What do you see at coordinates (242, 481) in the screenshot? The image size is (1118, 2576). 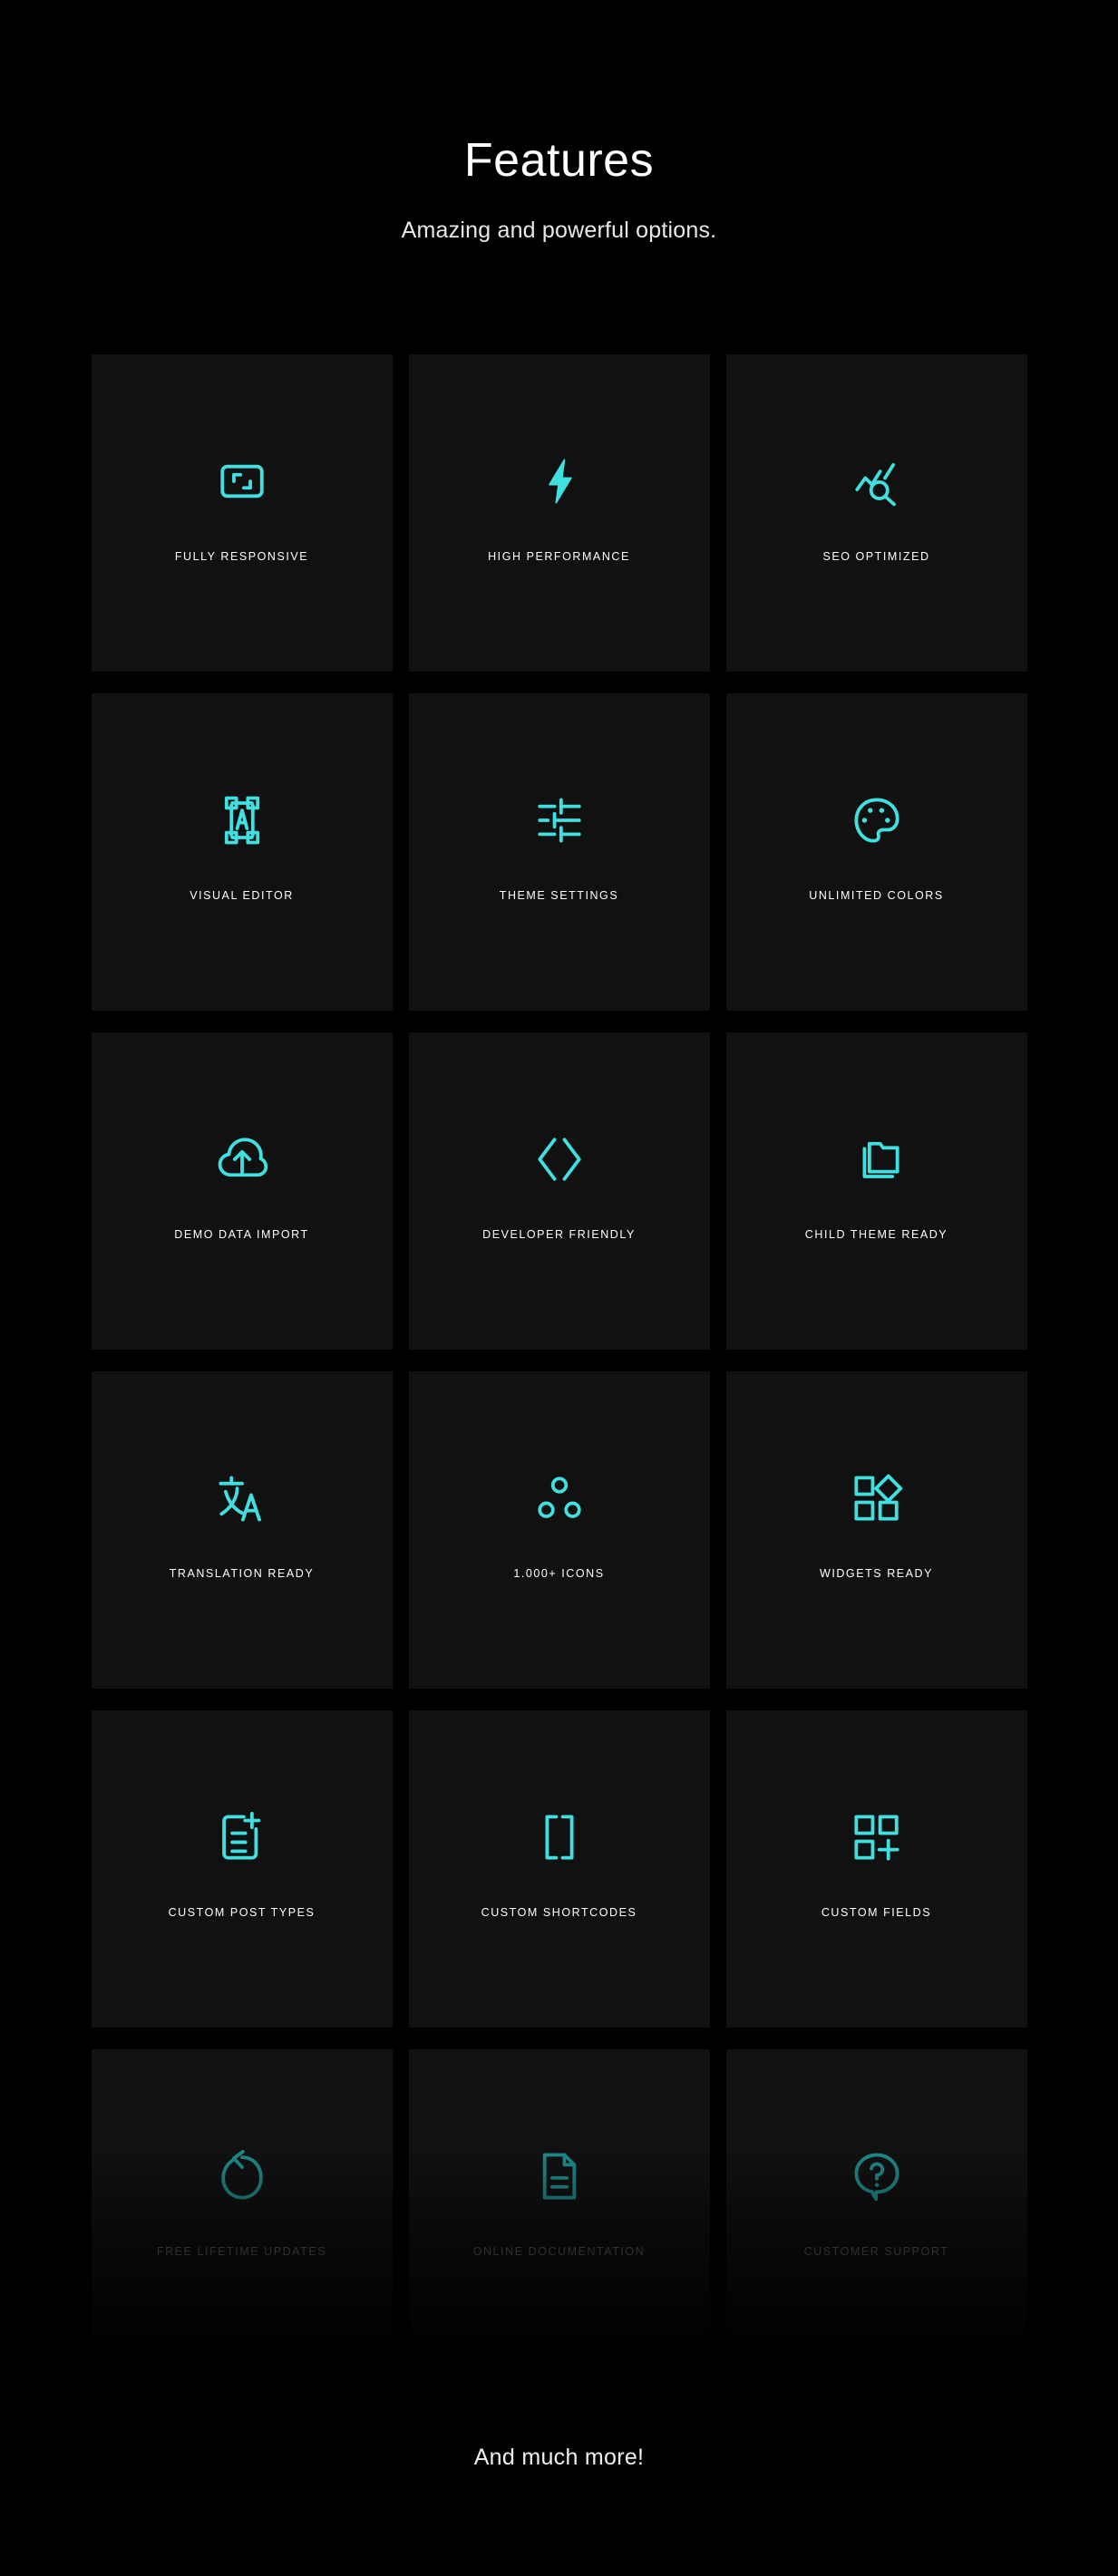 I see `responsive-frame-icon` at bounding box center [242, 481].